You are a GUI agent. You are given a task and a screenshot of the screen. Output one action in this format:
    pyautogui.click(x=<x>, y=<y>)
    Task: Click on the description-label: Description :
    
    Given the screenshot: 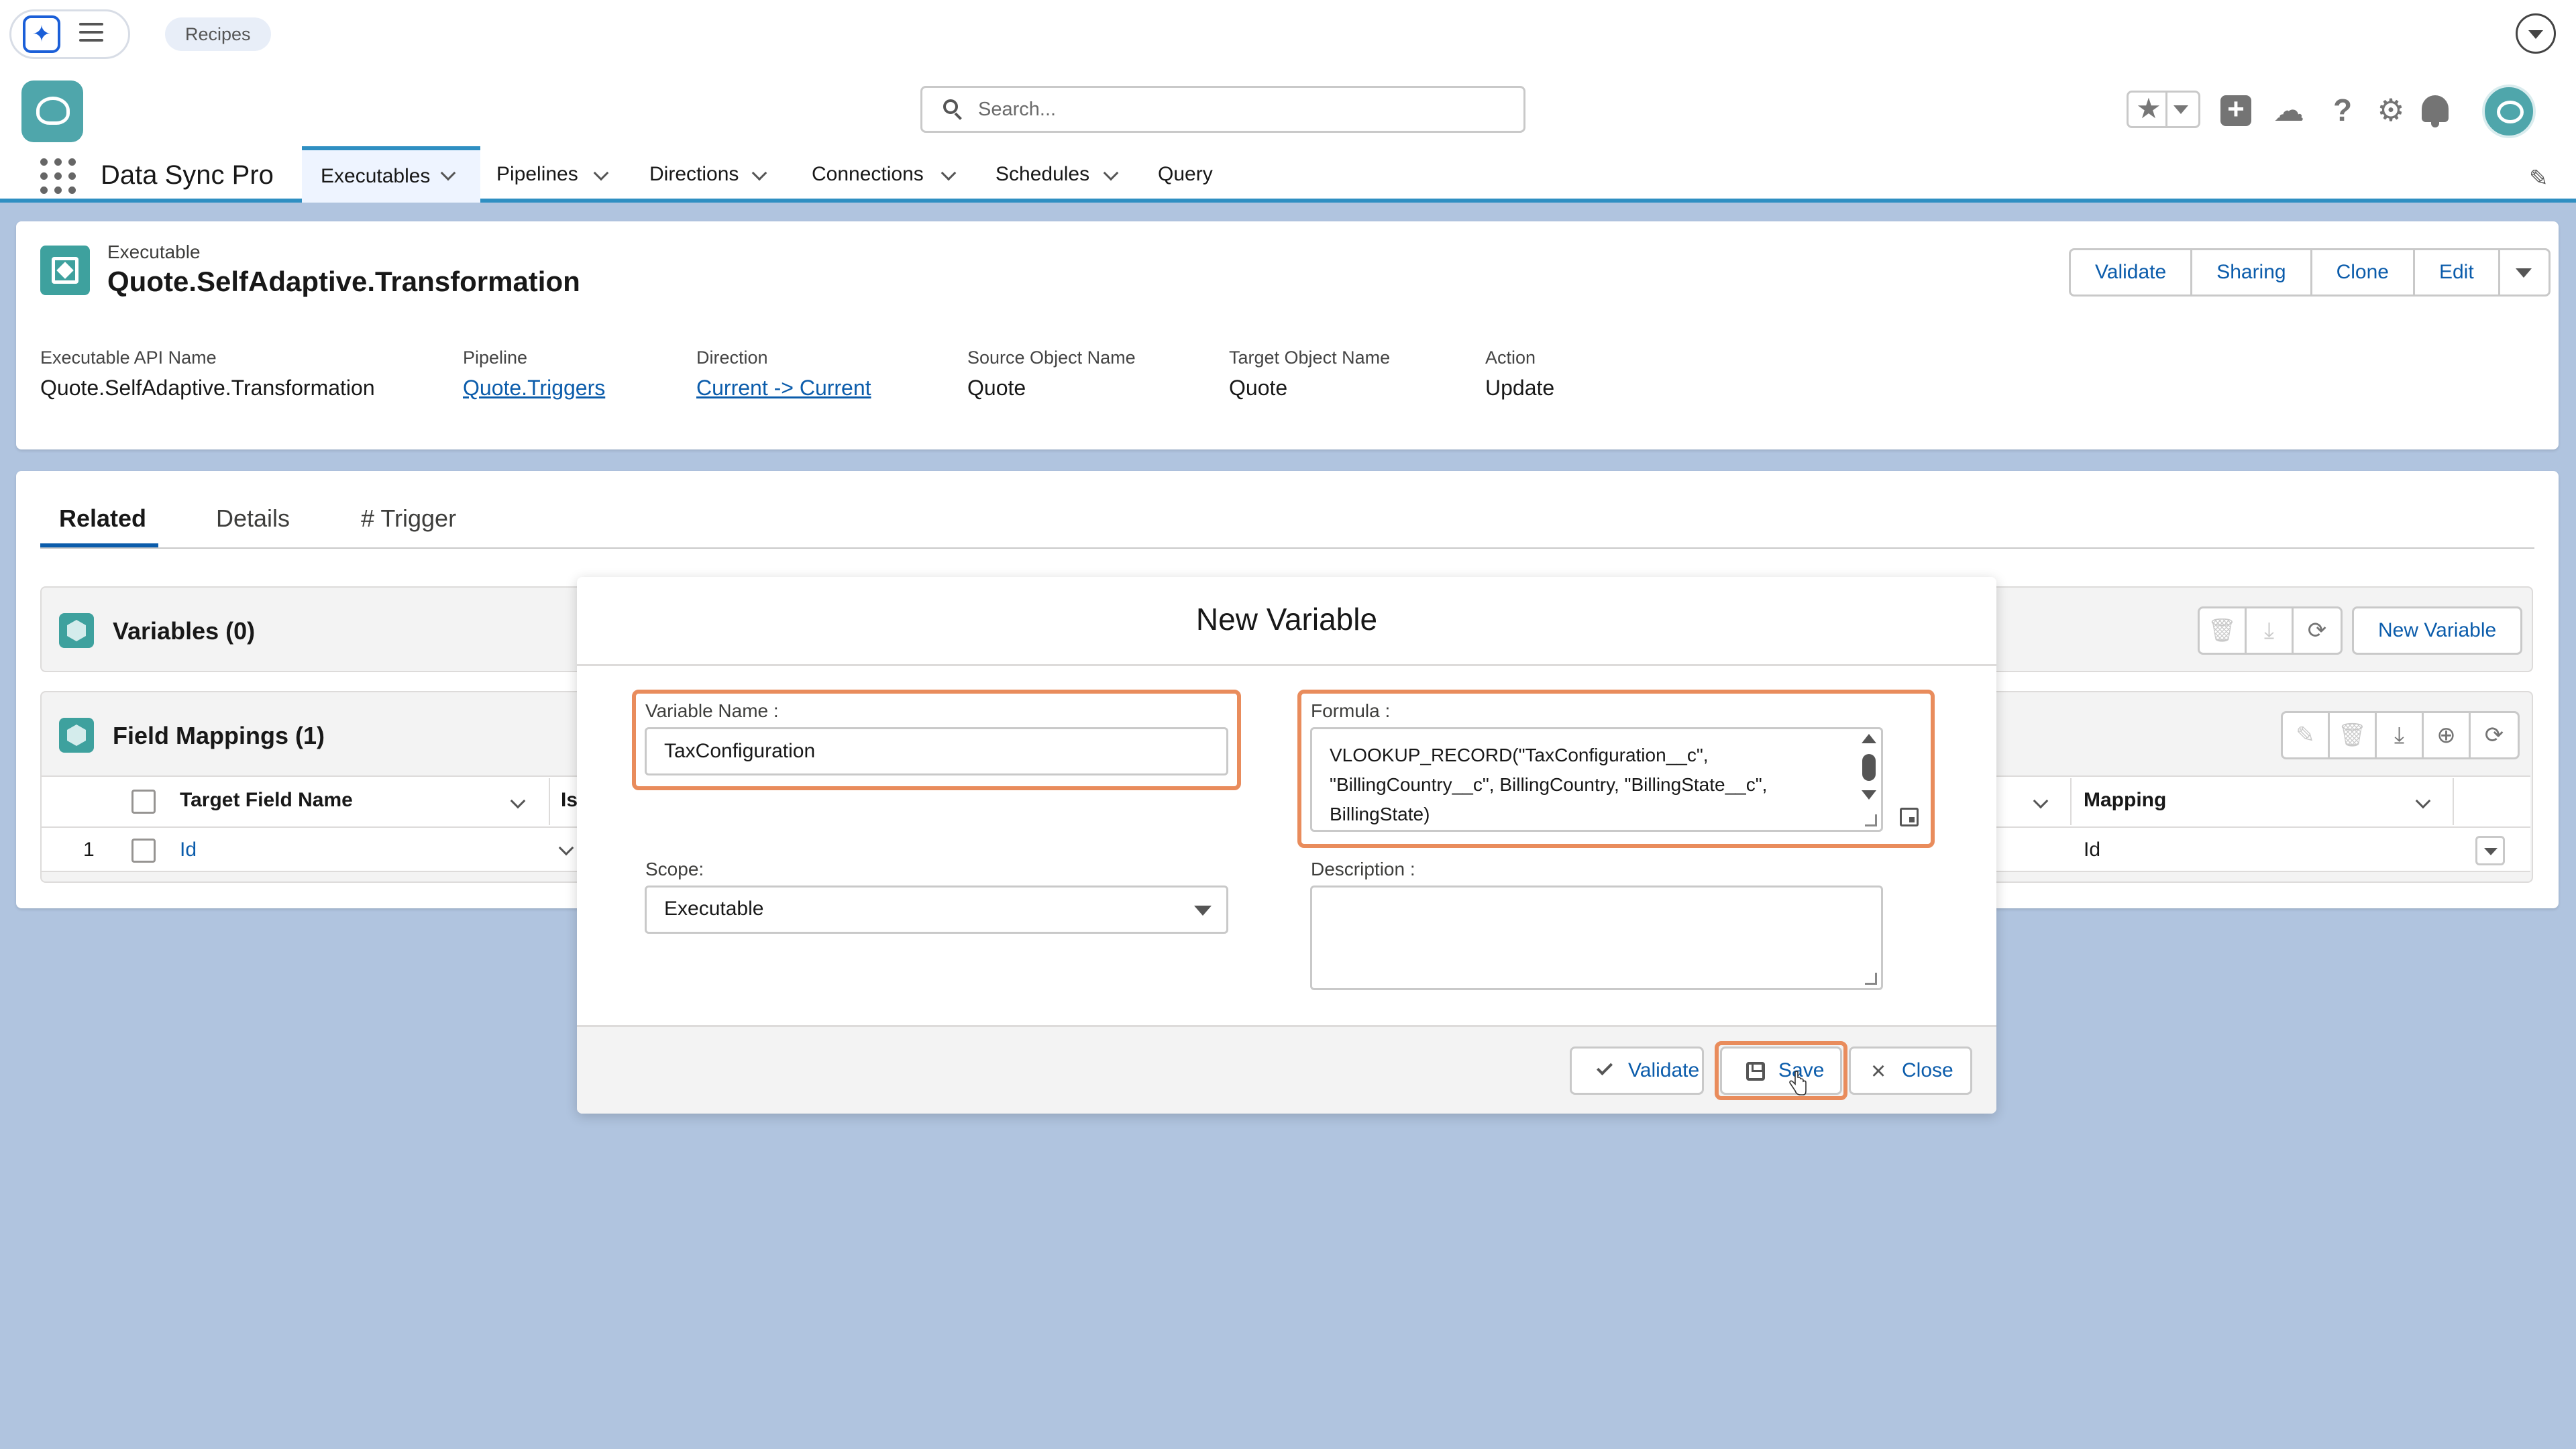 What is the action you would take?
    pyautogui.click(x=1363, y=869)
    